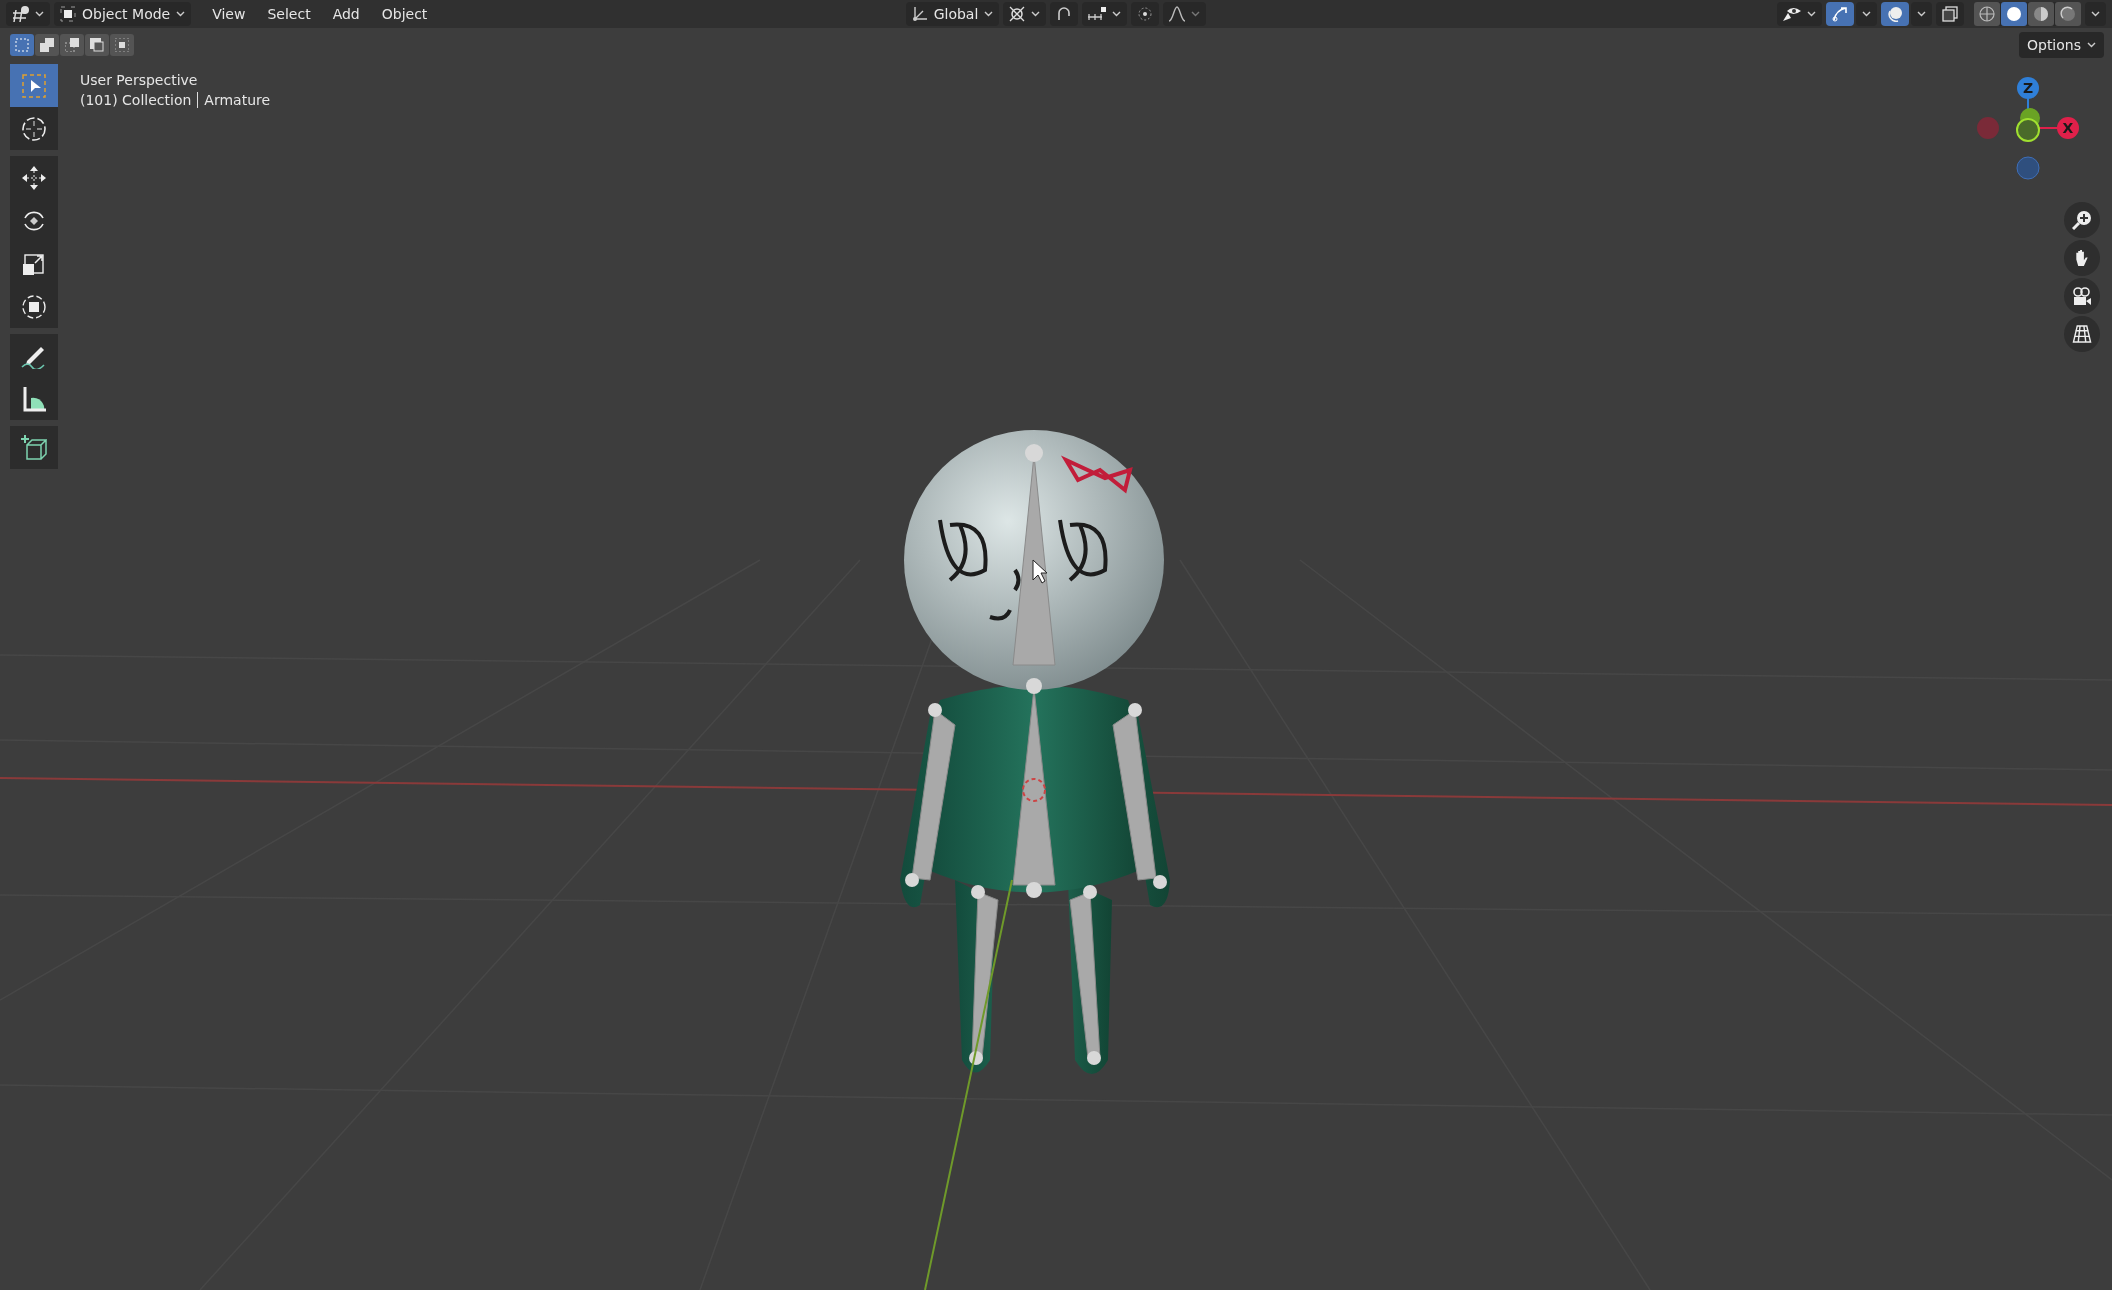 The width and height of the screenshot is (2112, 1290). Describe the element at coordinates (2028, 126) in the screenshot. I see `axis-gizmo: Z X` at that location.